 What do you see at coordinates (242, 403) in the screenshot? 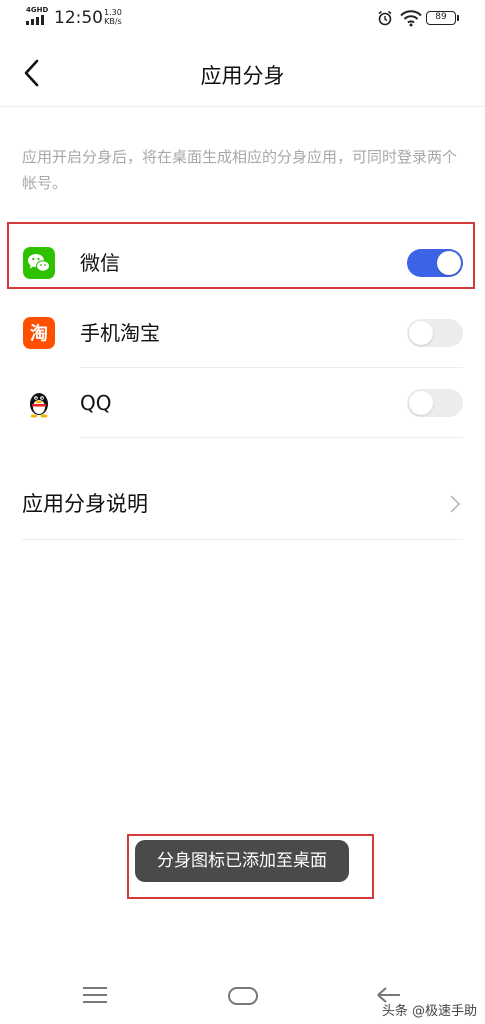
I see `app-row-qq: QQ` at bounding box center [242, 403].